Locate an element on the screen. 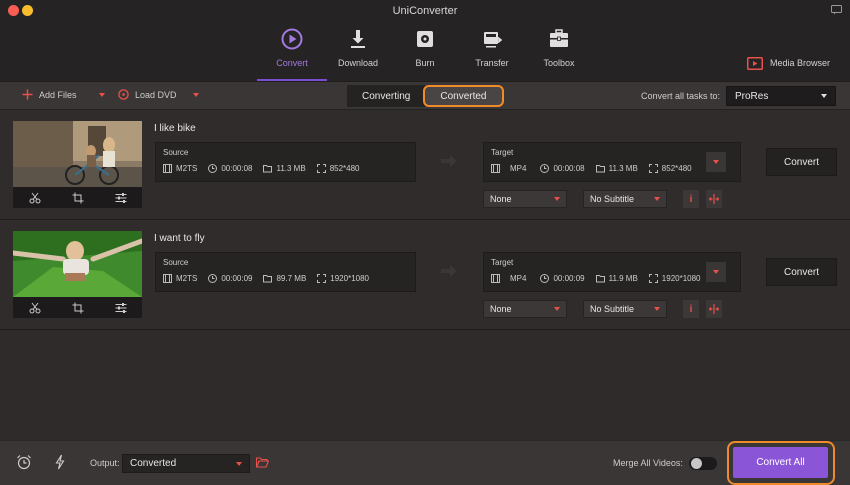 This screenshot has height=485, width=850. output-format-select: ProRes is located at coordinates (781, 96).